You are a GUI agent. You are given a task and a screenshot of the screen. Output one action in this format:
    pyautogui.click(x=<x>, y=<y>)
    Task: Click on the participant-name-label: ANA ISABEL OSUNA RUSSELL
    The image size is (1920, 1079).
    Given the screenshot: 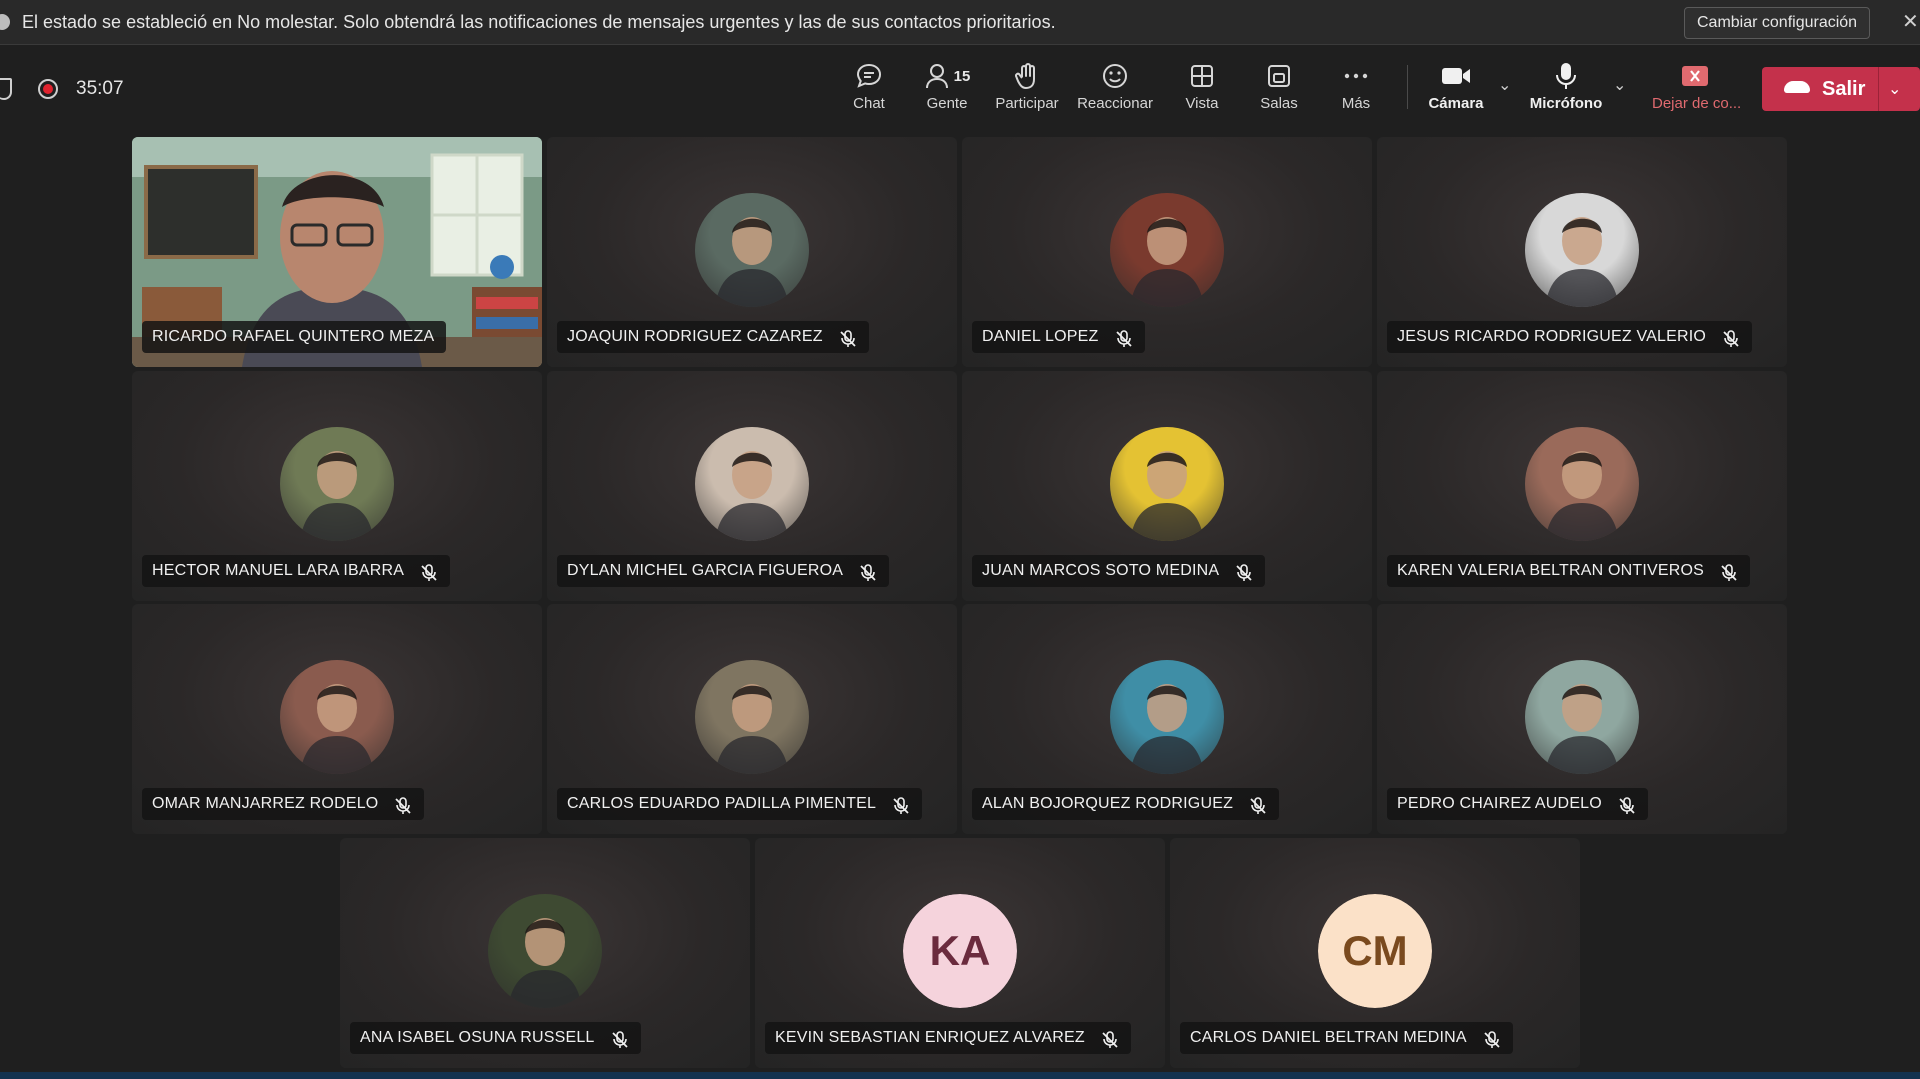 What is the action you would take?
    pyautogui.click(x=477, y=1037)
    